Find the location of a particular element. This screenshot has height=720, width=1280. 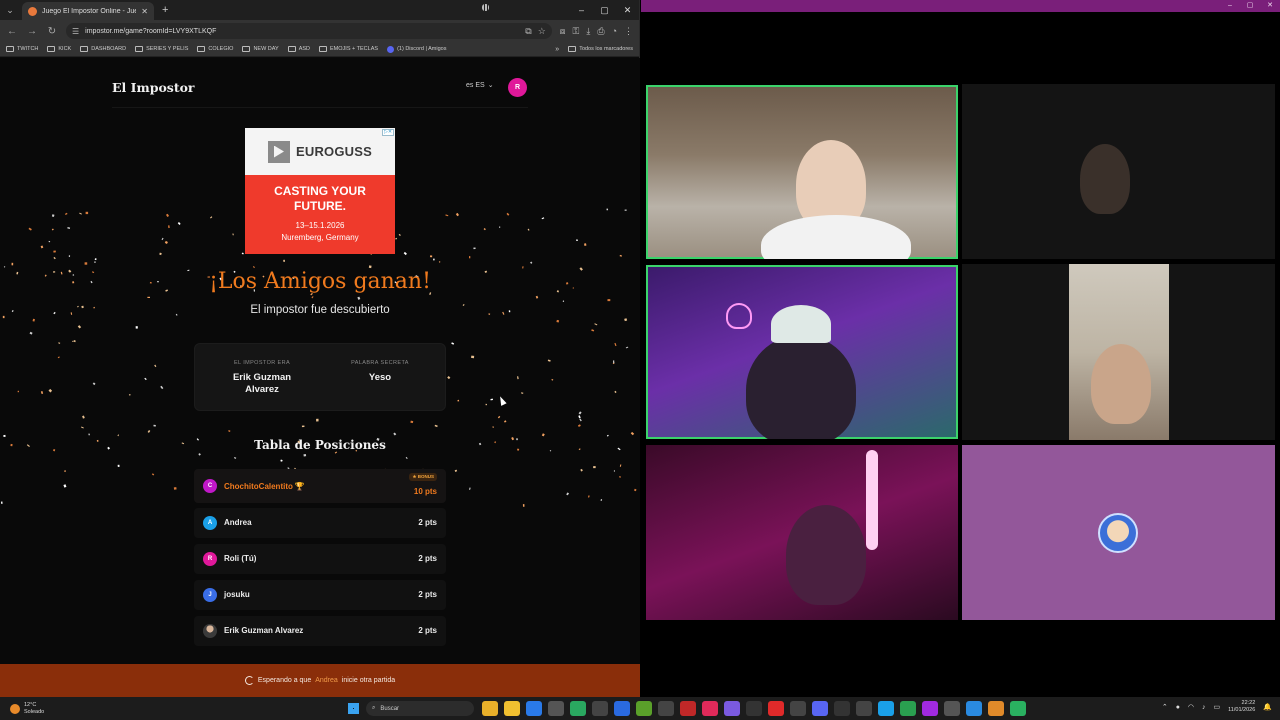

language-selector: es ES ⌄ is located at coordinates (480, 85).